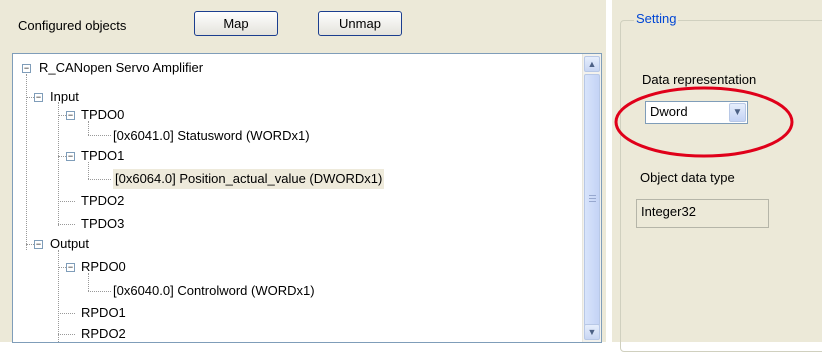 The height and width of the screenshot is (352, 822). I want to click on setting-group-title: Setting, so click(656, 18).